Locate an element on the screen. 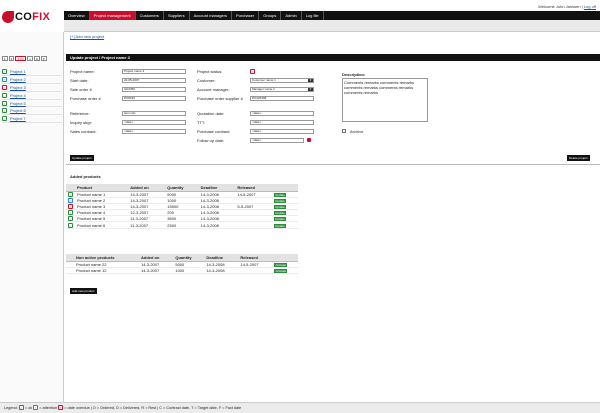  sale-order-field: SO2356 is located at coordinates (154, 89).